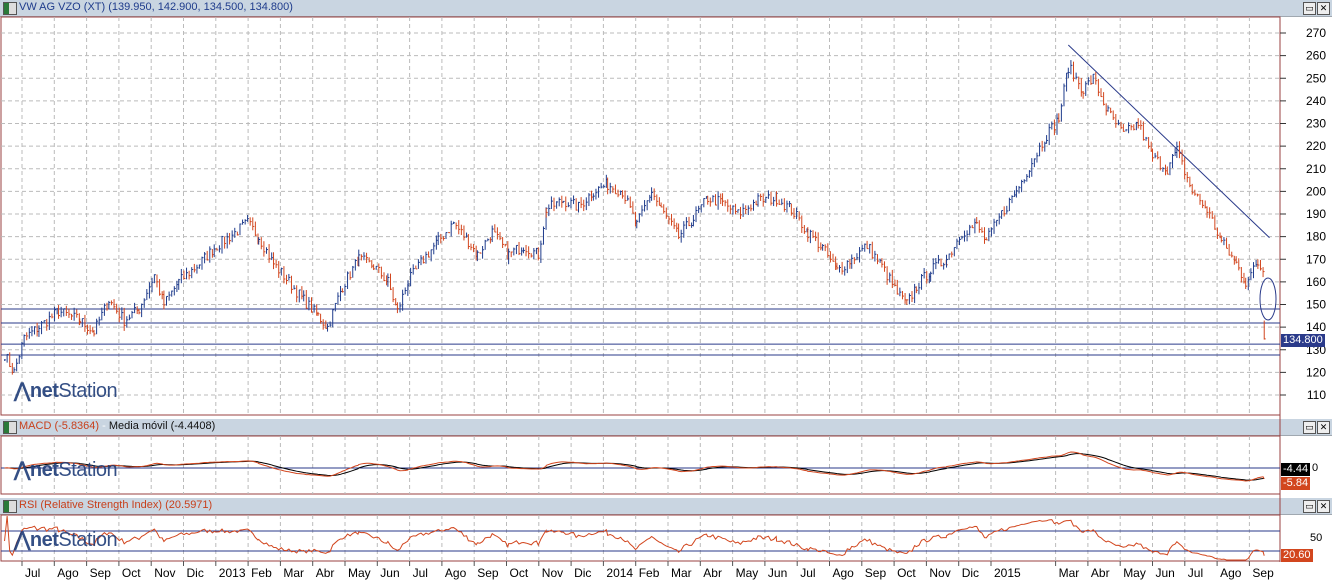 This screenshot has width=1332, height=582. What do you see at coordinates (1316, 237) in the screenshot?
I see `y-tick-label: 180` at bounding box center [1316, 237].